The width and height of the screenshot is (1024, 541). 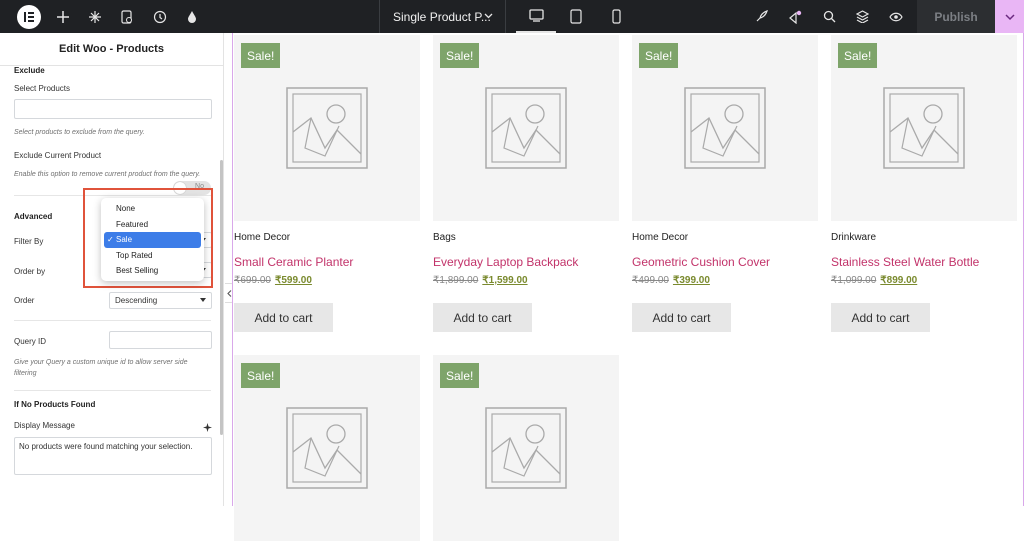 I want to click on structure-icon, so click(x=95, y=16).